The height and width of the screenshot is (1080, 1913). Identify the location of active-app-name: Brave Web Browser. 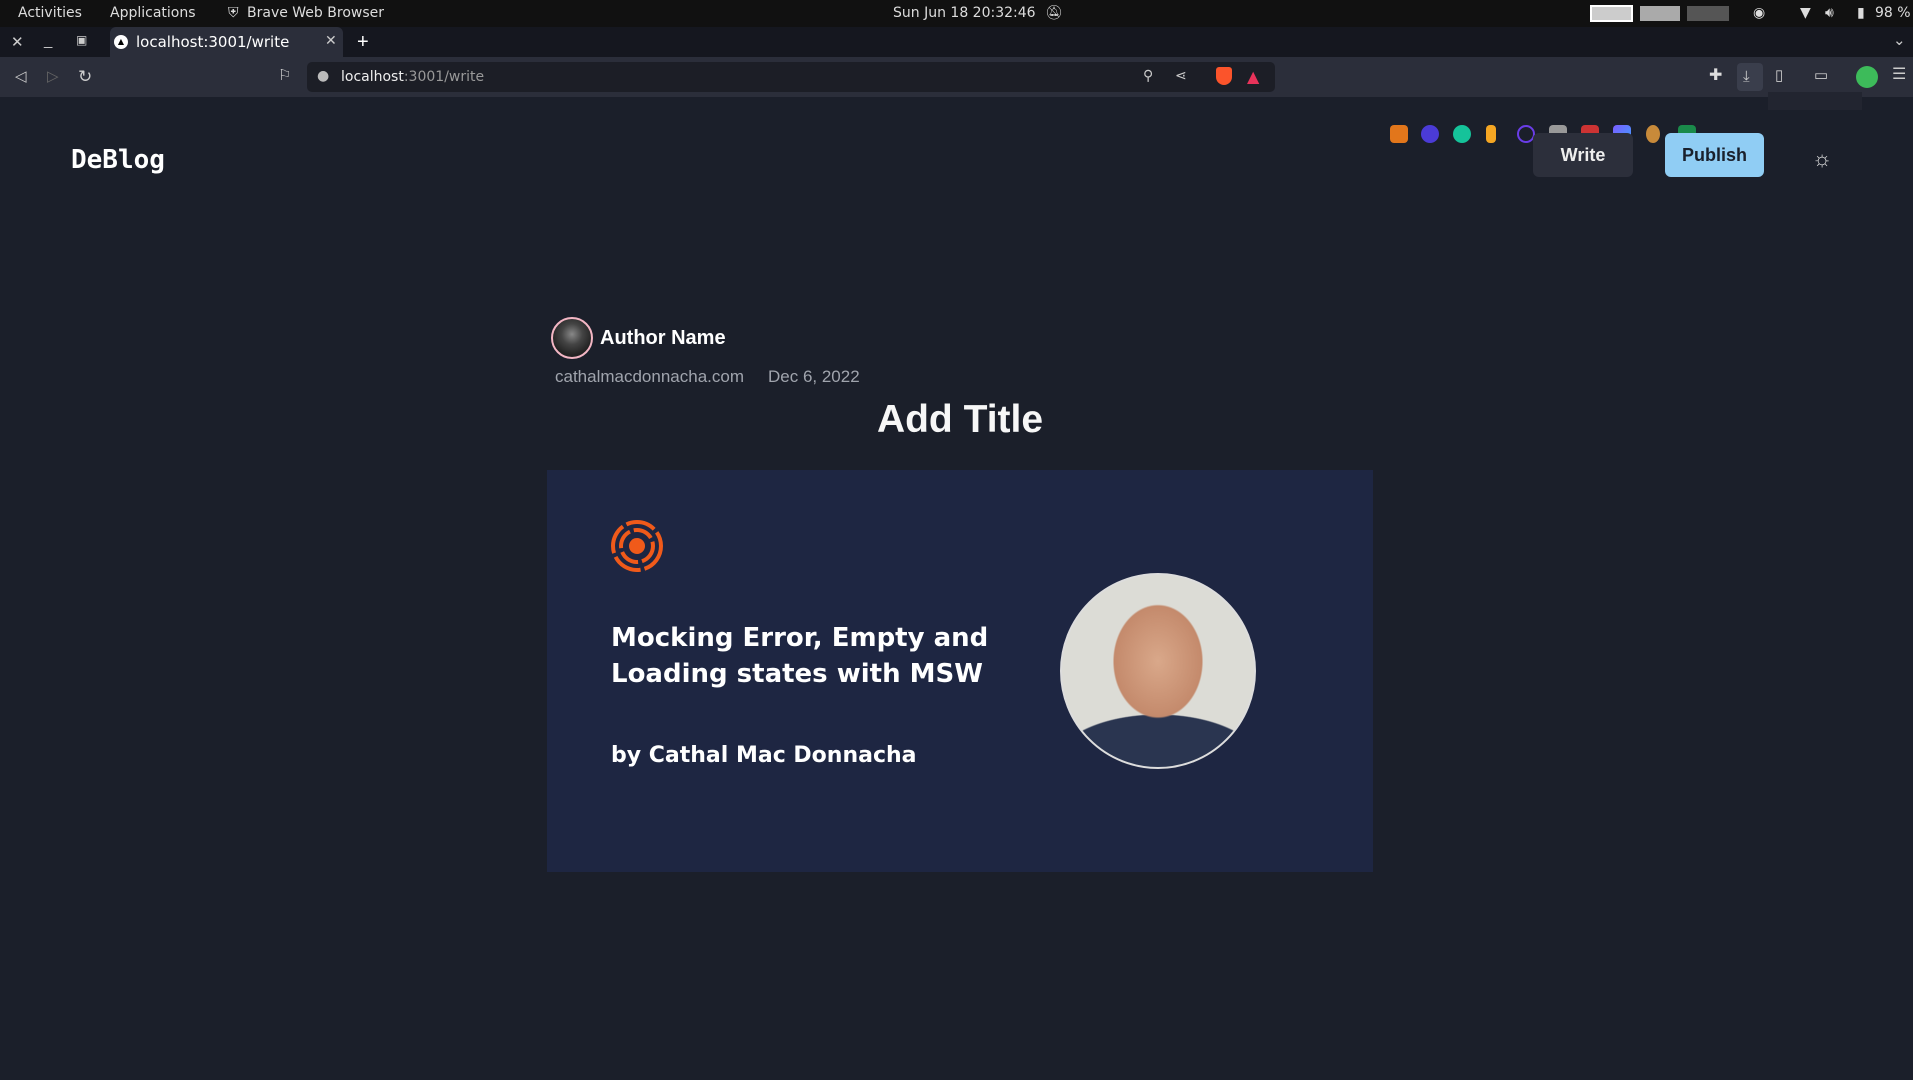
(315, 13).